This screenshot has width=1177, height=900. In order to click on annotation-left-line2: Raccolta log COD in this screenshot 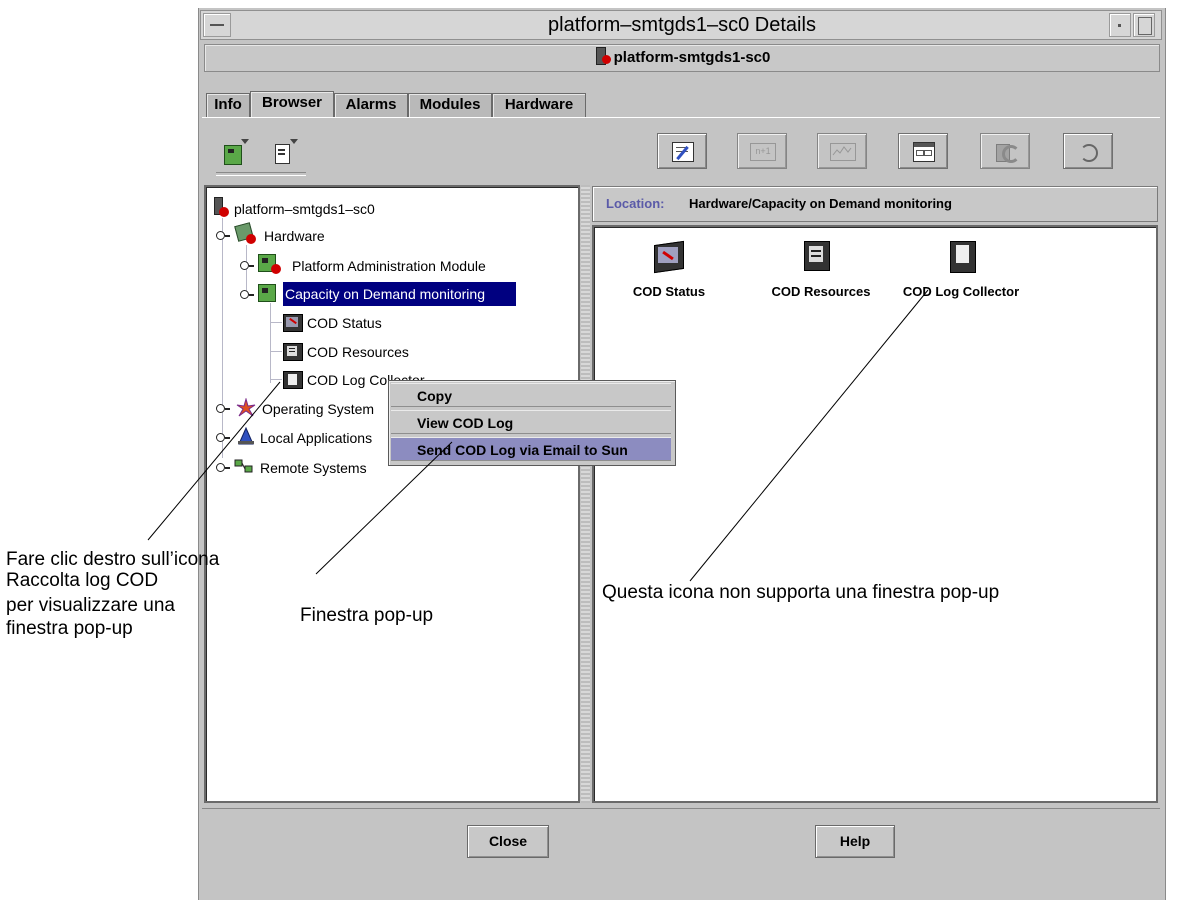, I will do `click(82, 580)`.